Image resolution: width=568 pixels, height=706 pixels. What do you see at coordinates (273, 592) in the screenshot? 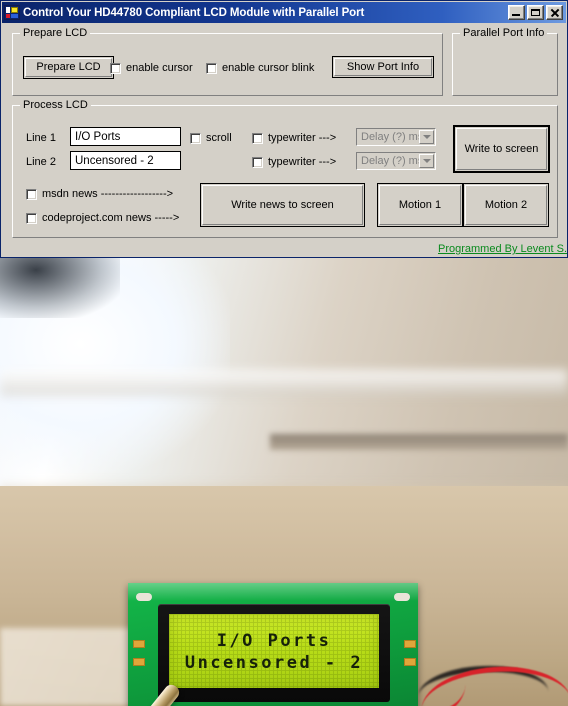
I see `pcb-highlight` at bounding box center [273, 592].